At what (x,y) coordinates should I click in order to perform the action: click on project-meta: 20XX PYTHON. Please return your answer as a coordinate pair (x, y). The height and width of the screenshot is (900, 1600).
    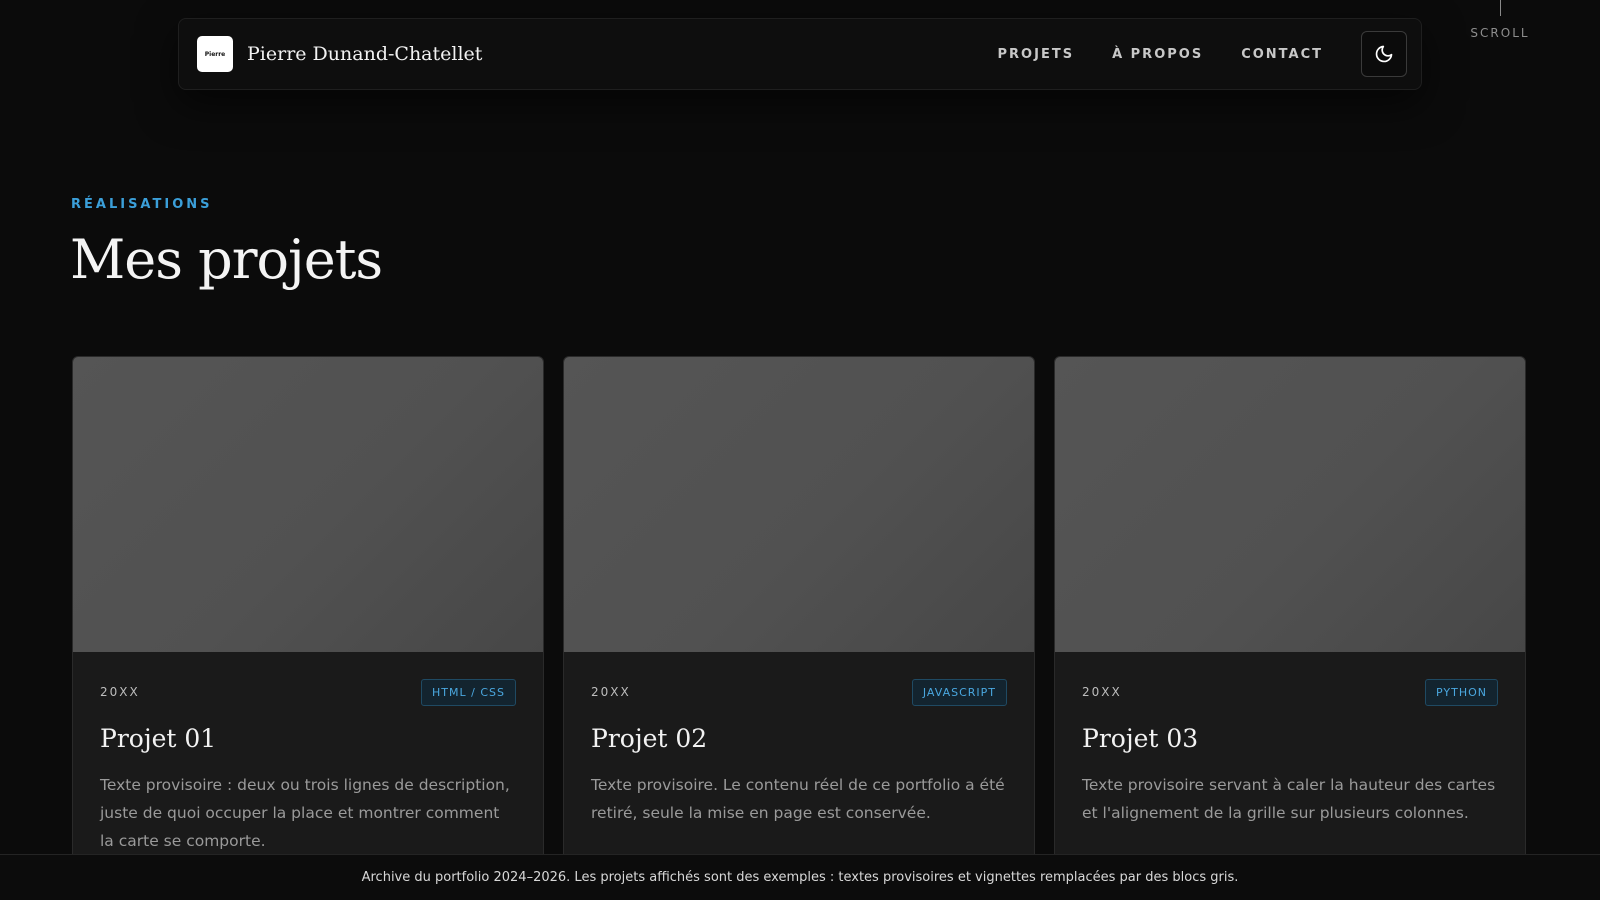
    Looking at the image, I should click on (1290, 692).